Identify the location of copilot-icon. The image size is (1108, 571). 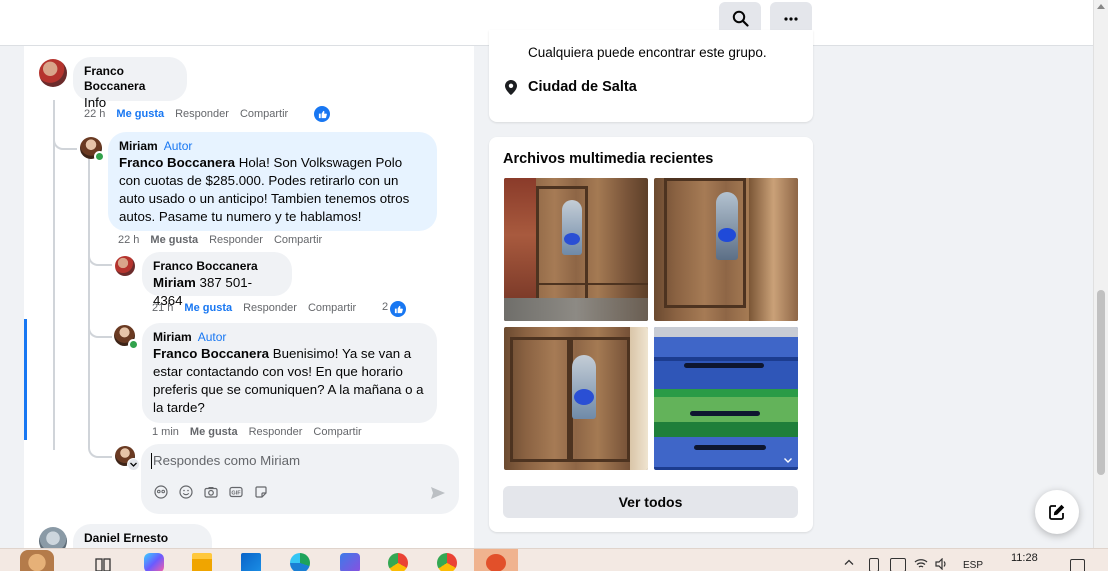
(154, 562).